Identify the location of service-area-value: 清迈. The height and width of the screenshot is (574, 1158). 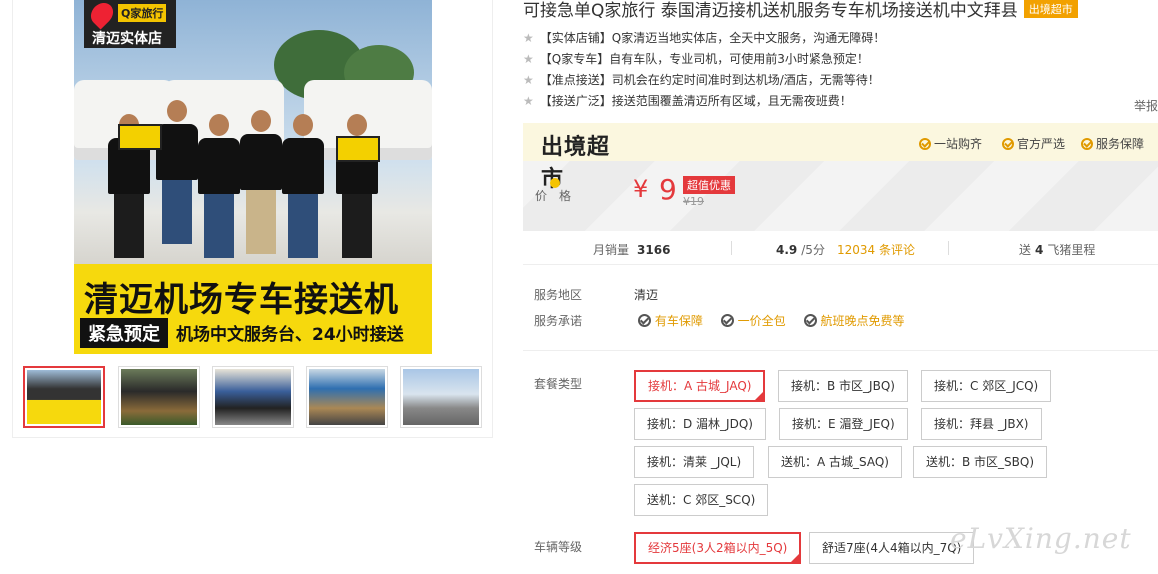
(646, 295).